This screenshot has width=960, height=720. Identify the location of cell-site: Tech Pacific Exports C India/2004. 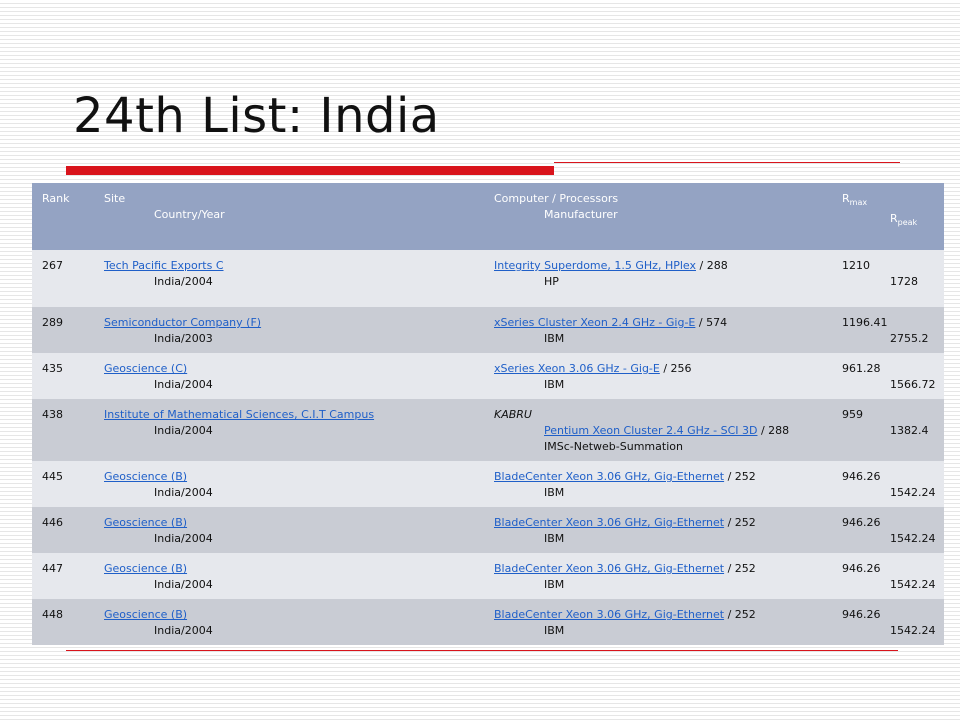
(299, 278).